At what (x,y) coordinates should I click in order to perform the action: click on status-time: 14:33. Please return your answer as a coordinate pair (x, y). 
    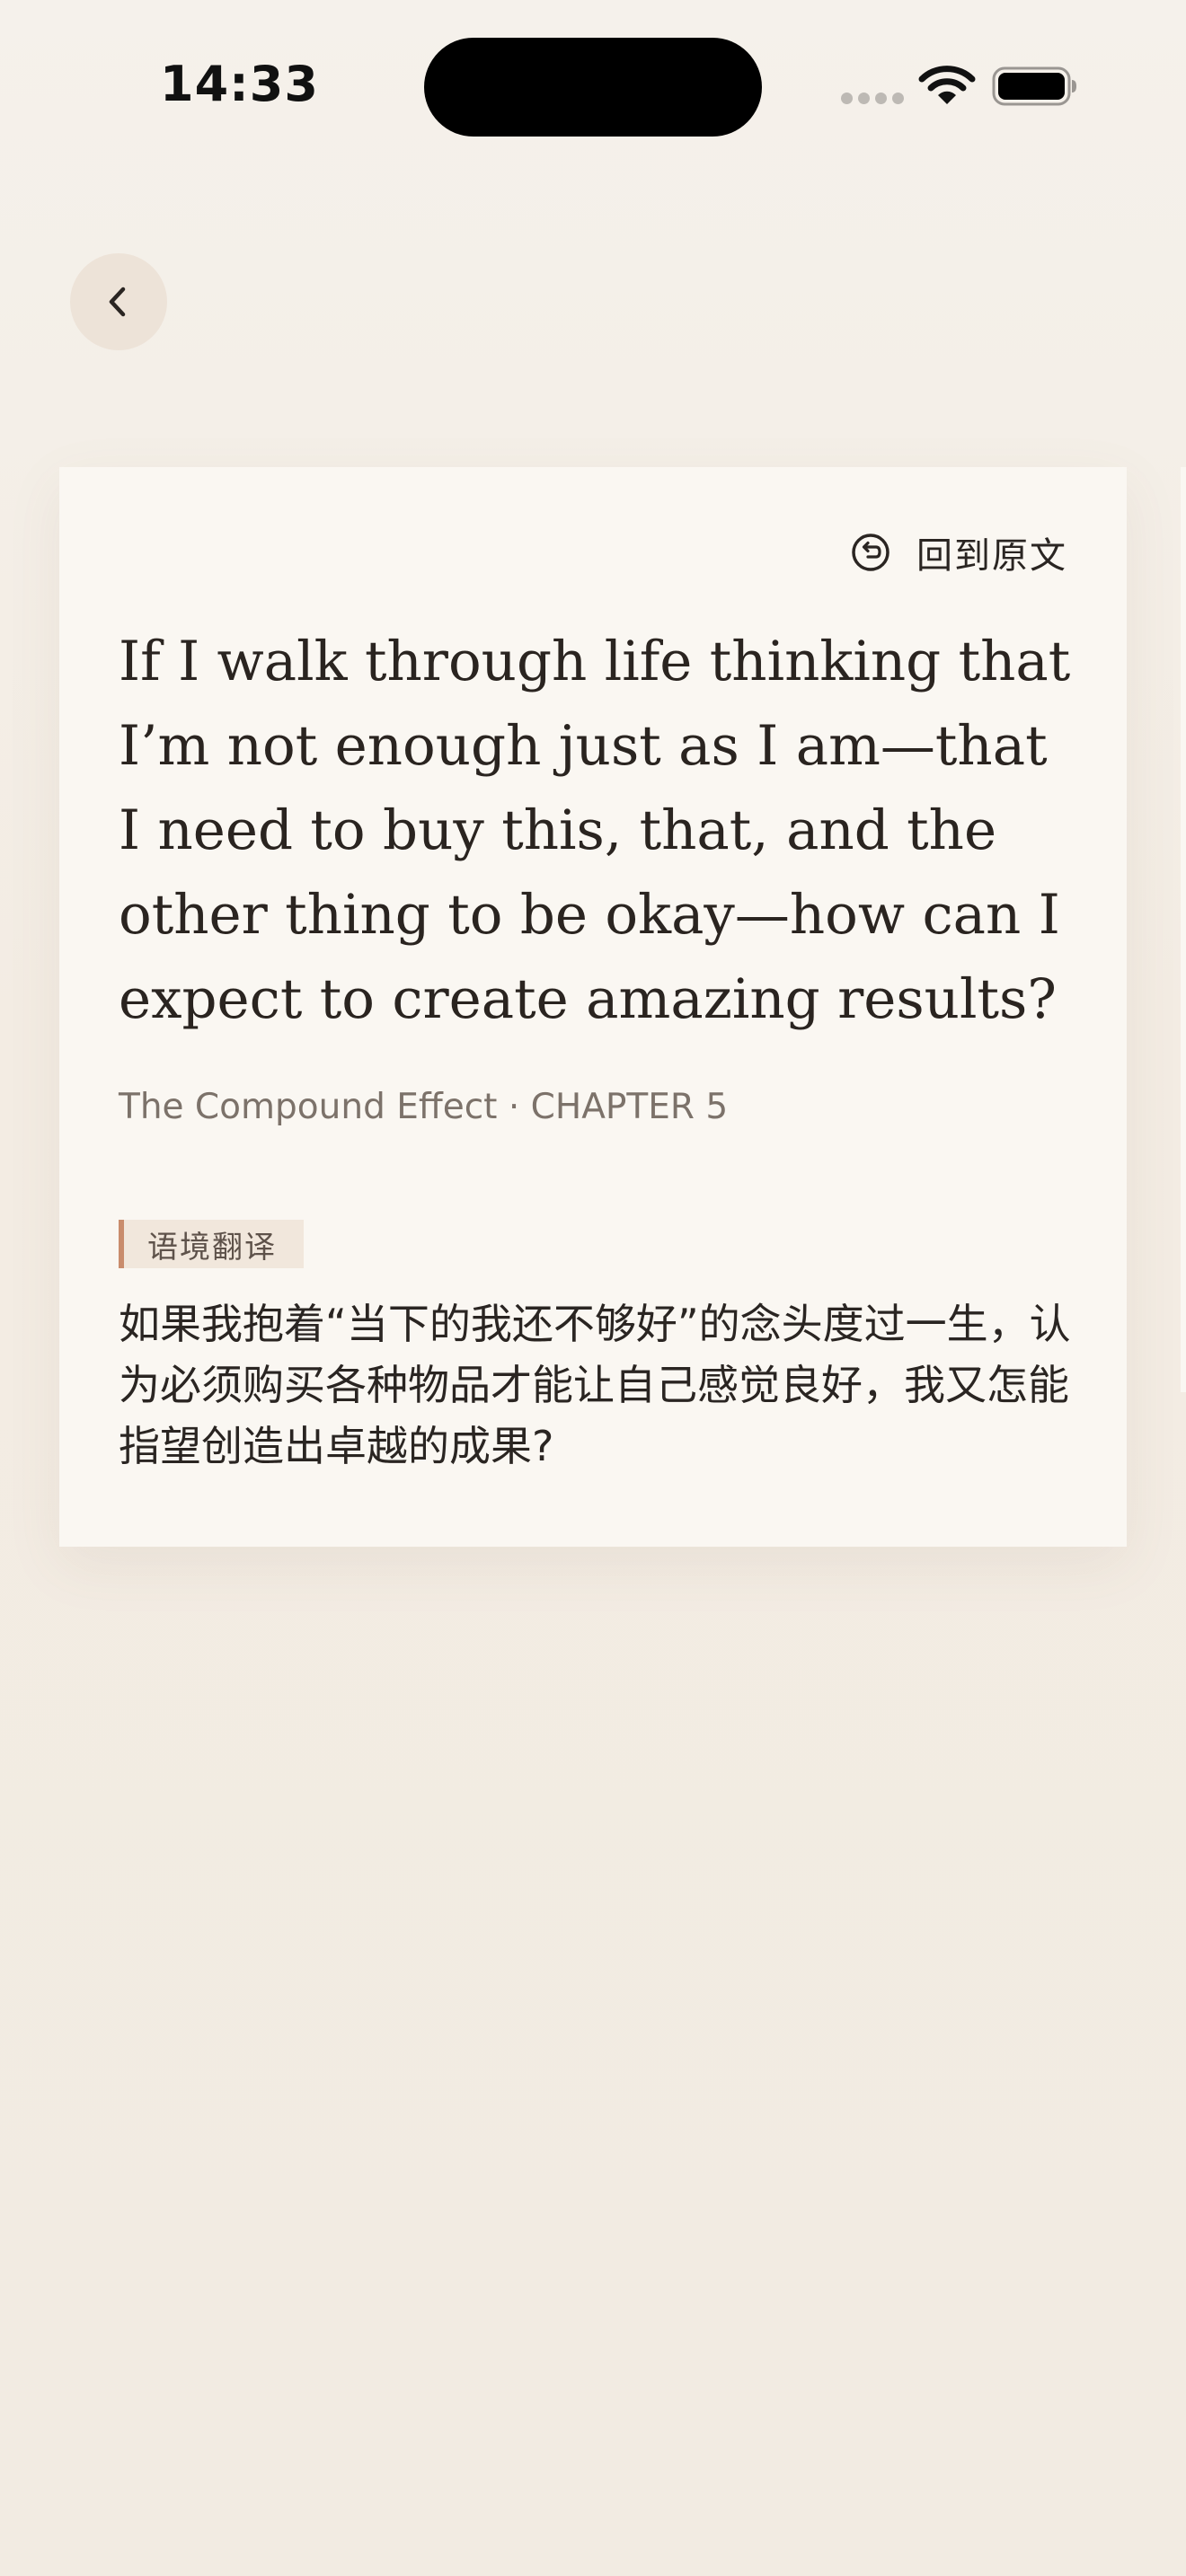
    Looking at the image, I should click on (239, 84).